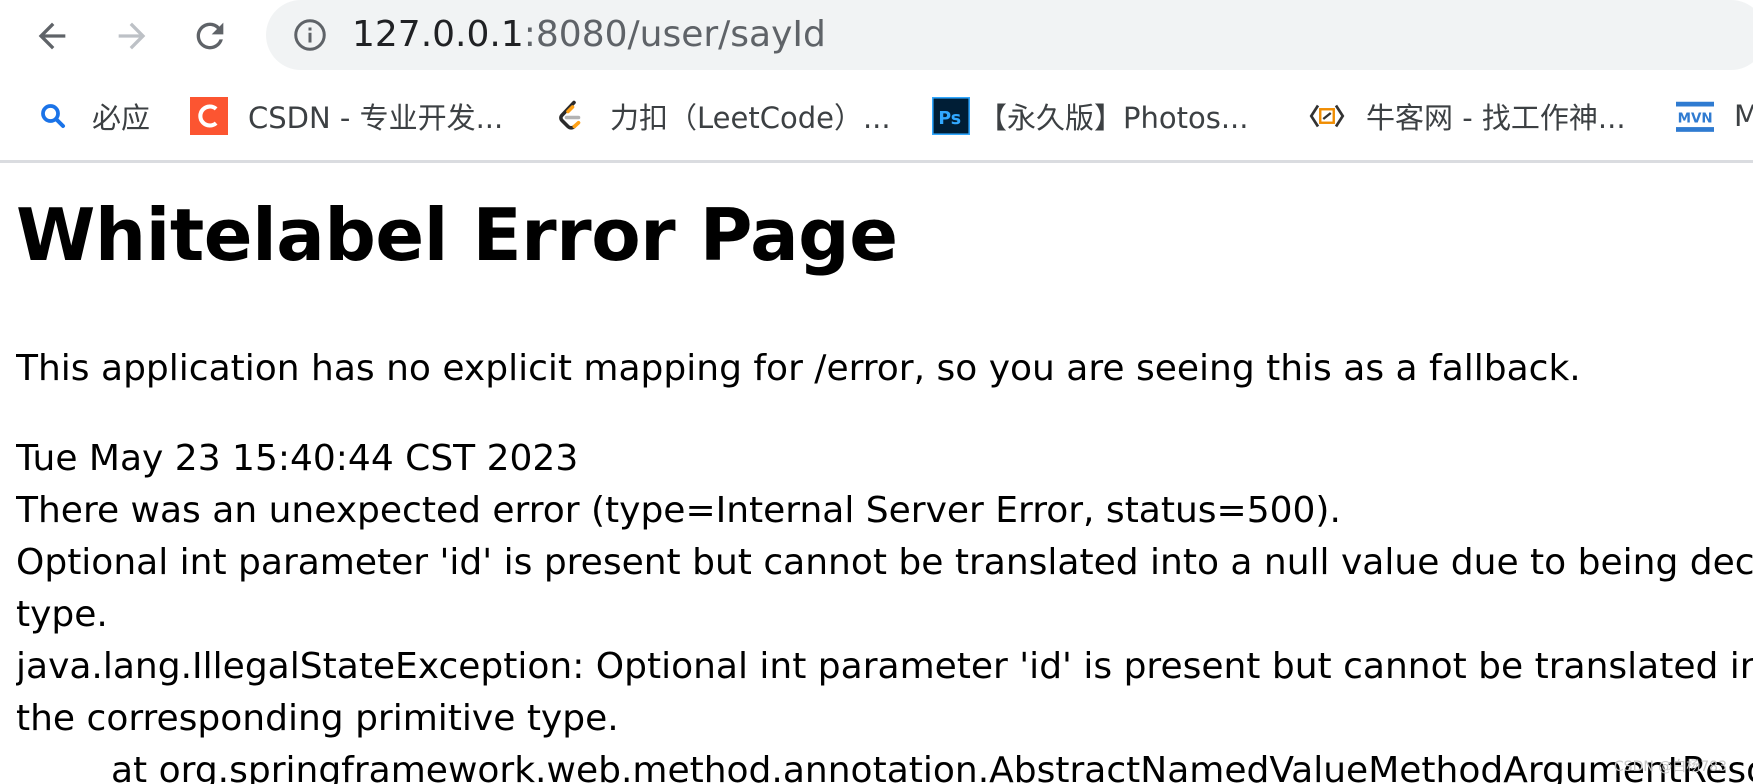  Describe the element at coordinates (53, 116) in the screenshot. I see `bing-search-icon` at that location.